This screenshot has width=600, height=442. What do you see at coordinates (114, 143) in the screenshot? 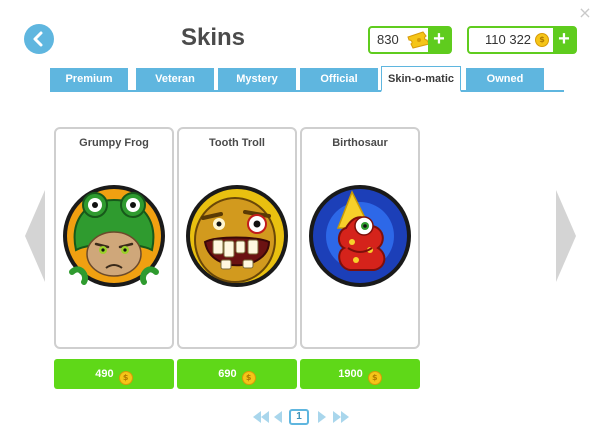
I see `skin-name: Grumpy Frog` at bounding box center [114, 143].